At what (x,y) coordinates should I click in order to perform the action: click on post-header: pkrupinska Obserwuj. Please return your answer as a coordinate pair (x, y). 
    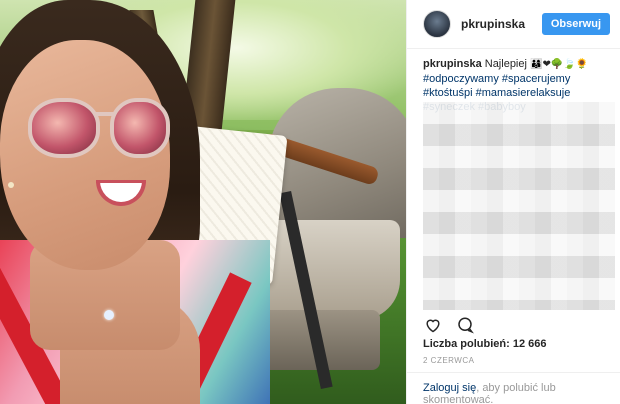
    Looking at the image, I should click on (513, 24).